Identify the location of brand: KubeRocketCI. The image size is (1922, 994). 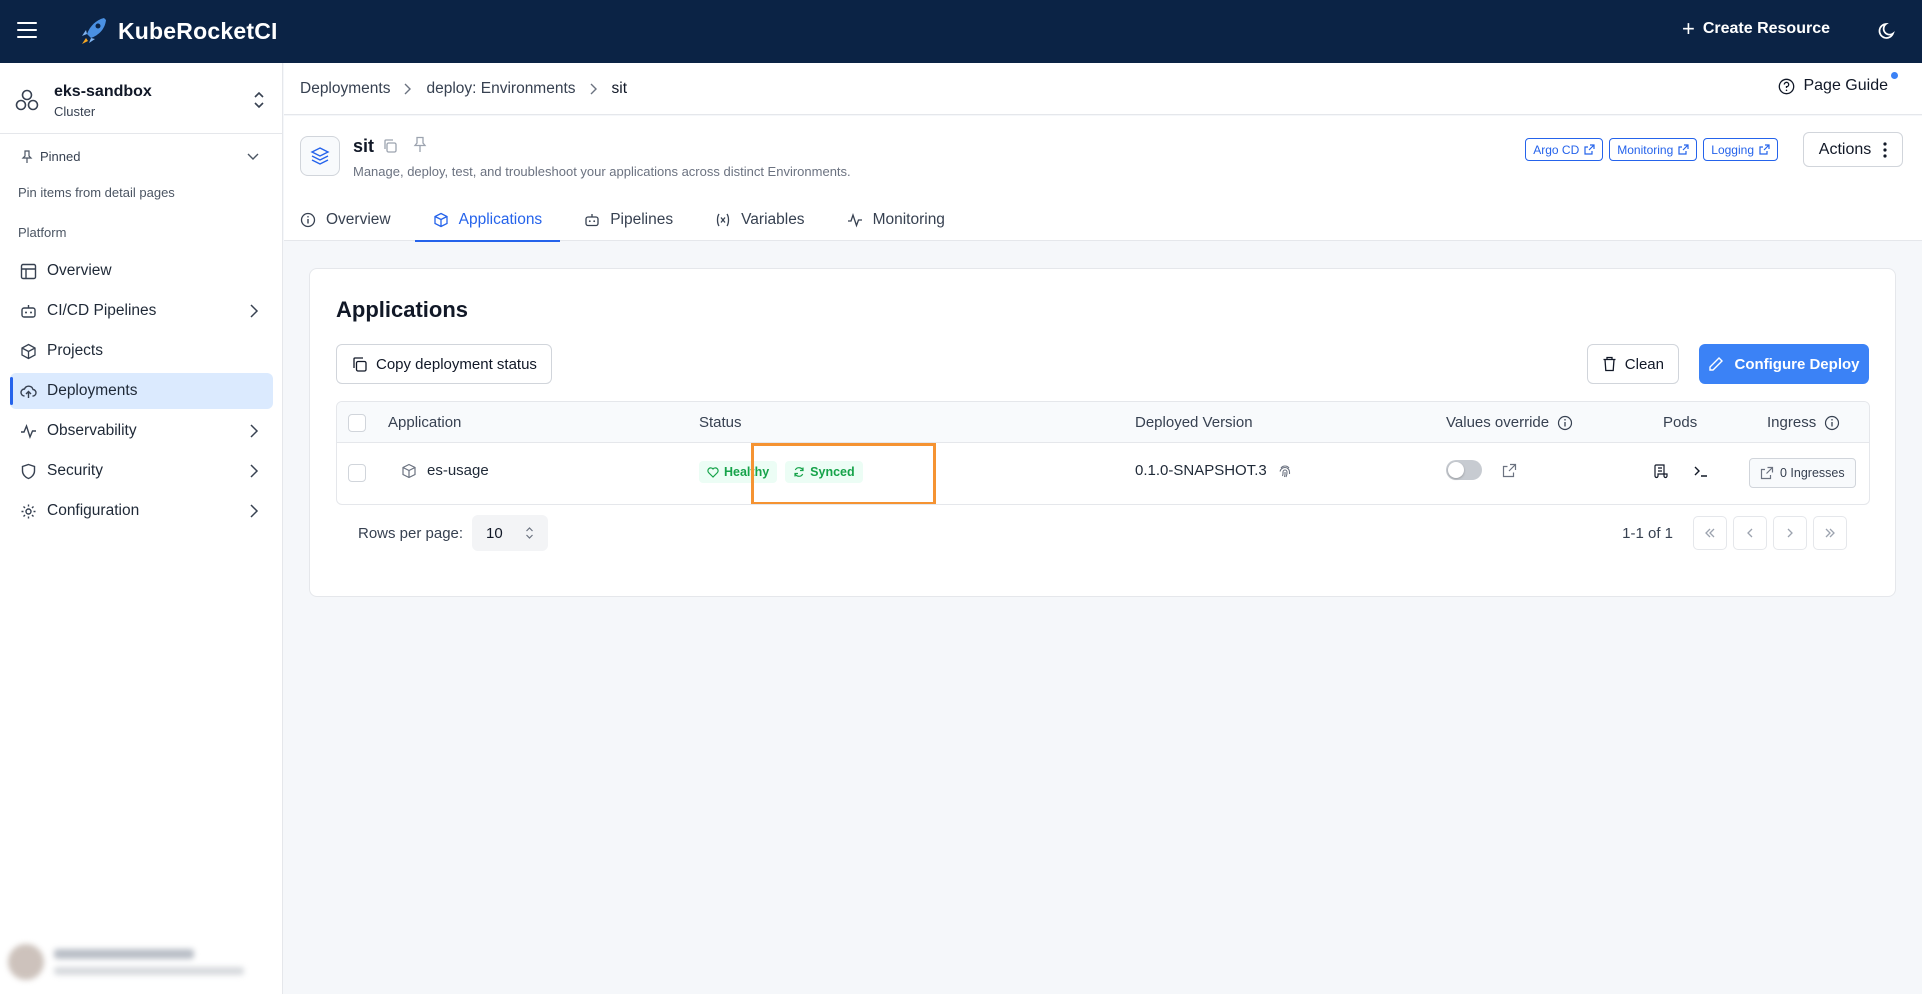
(179, 31).